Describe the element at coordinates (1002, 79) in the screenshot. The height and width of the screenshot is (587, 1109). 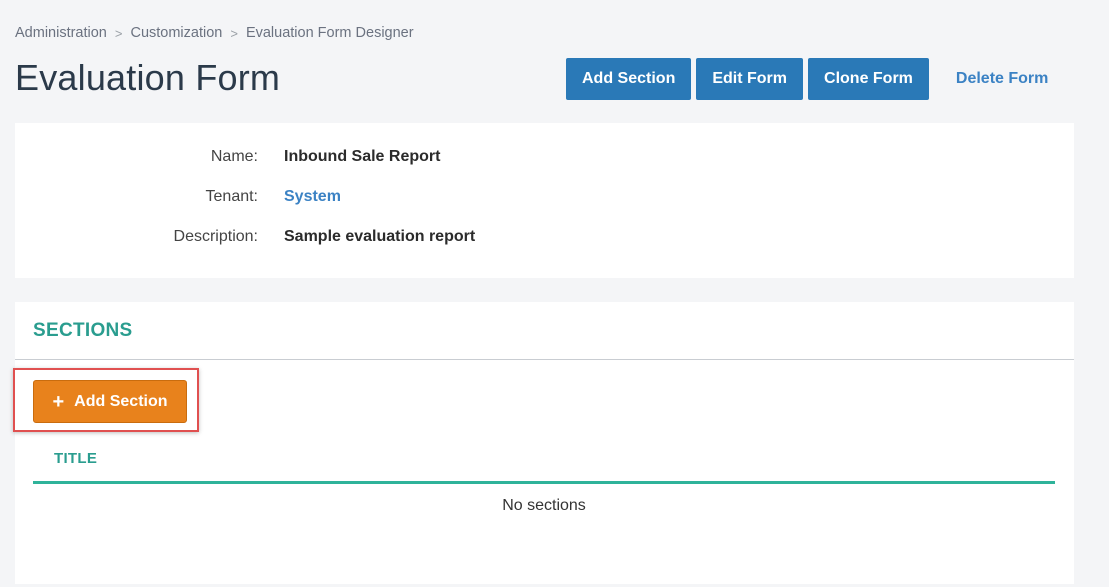
I see `delete-form-link: Delete Form` at that location.